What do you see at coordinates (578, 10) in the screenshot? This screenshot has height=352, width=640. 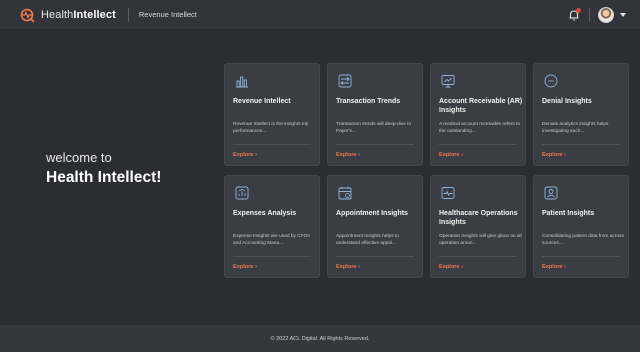 I see `notification-dot` at bounding box center [578, 10].